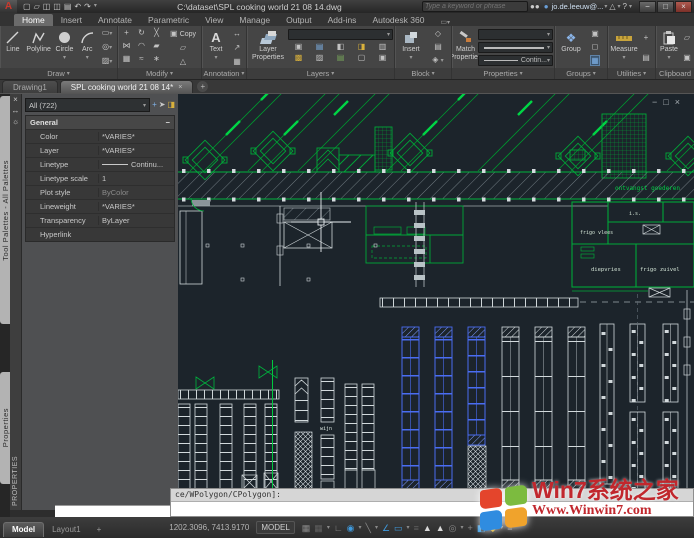  Describe the element at coordinates (37, 6) in the screenshot. I see `open-file-icon: ▱` at that location.